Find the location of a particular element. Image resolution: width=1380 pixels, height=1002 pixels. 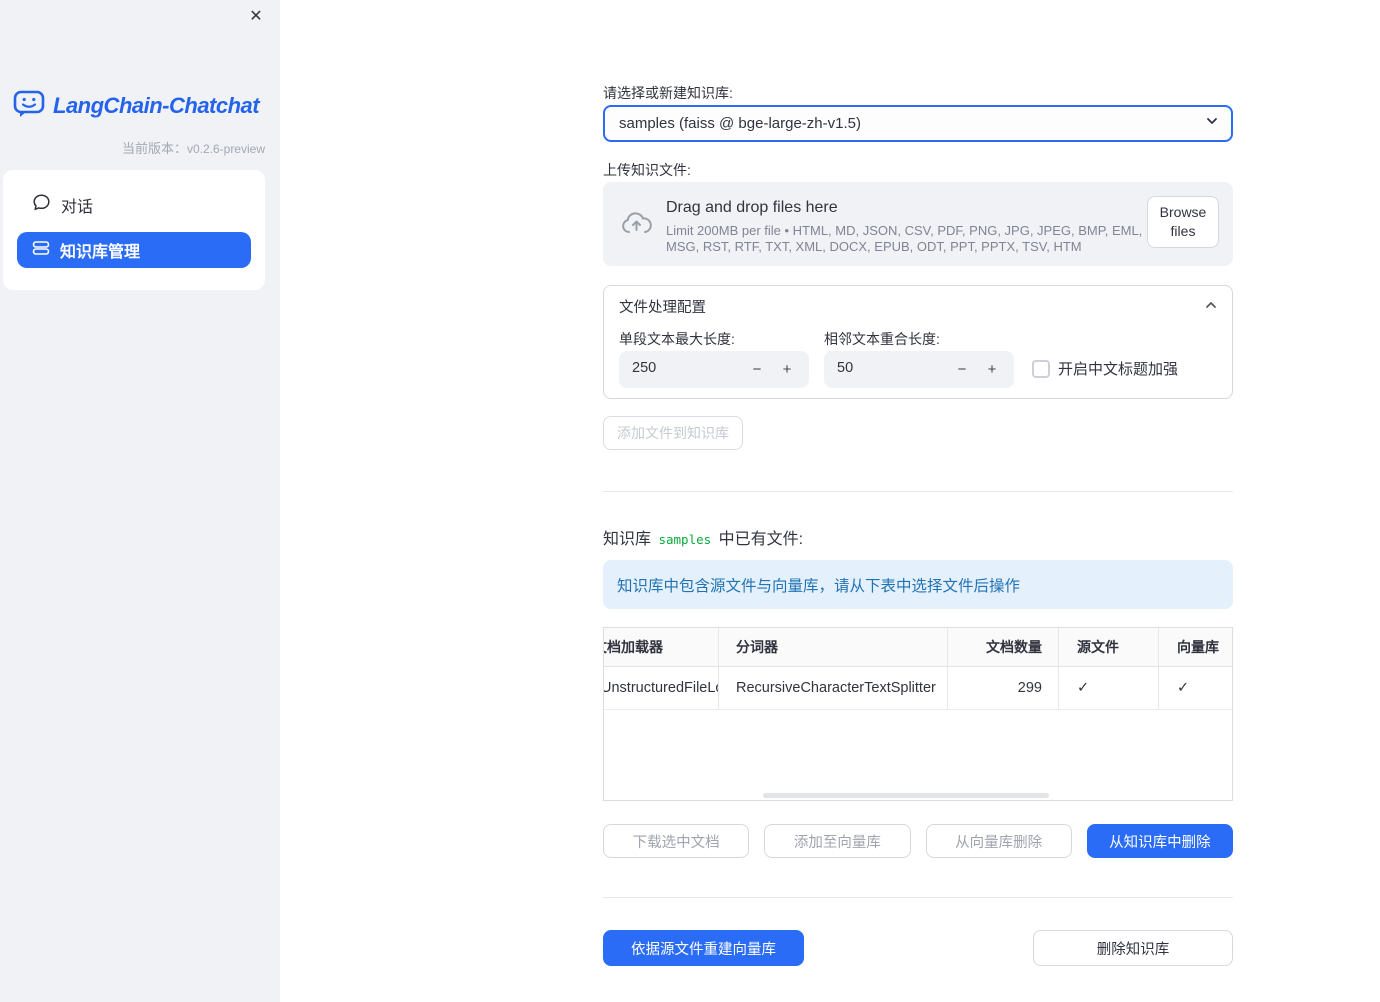

app-title: LangChain-Chatchat is located at coordinates (156, 105).